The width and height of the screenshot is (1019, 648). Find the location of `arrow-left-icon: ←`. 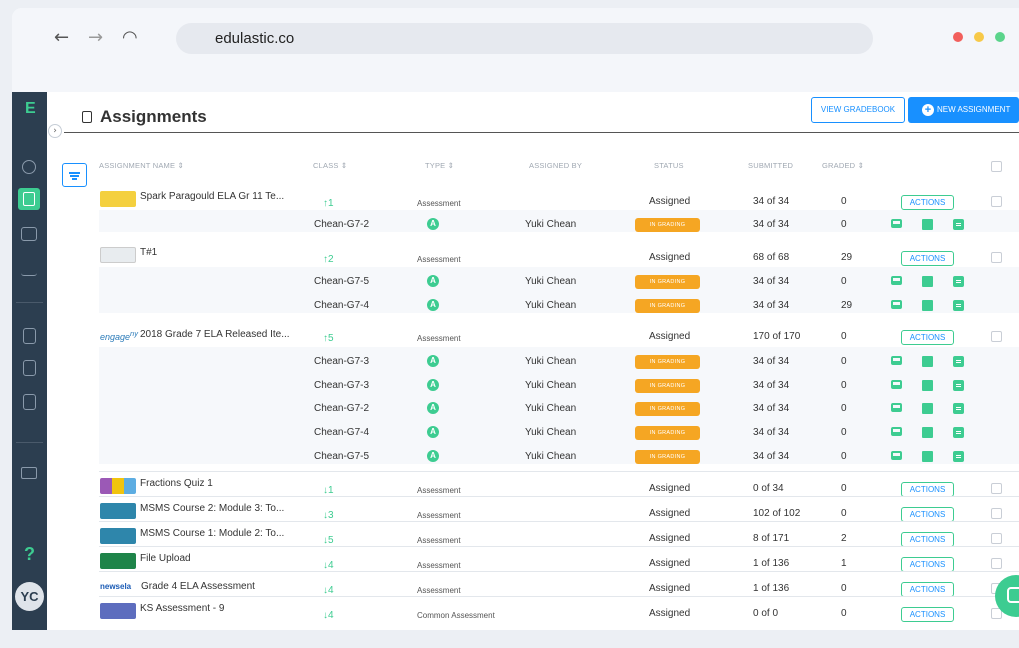

arrow-left-icon: ← is located at coordinates (61, 38).